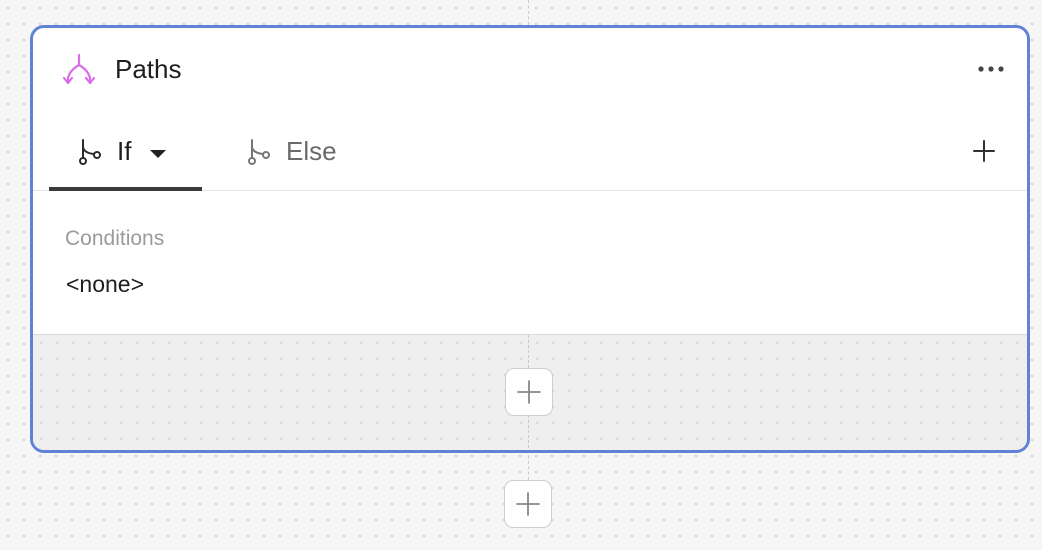 This screenshot has height=550, width=1042. Describe the element at coordinates (105, 284) in the screenshot. I see `conditions-value: <none>` at that location.